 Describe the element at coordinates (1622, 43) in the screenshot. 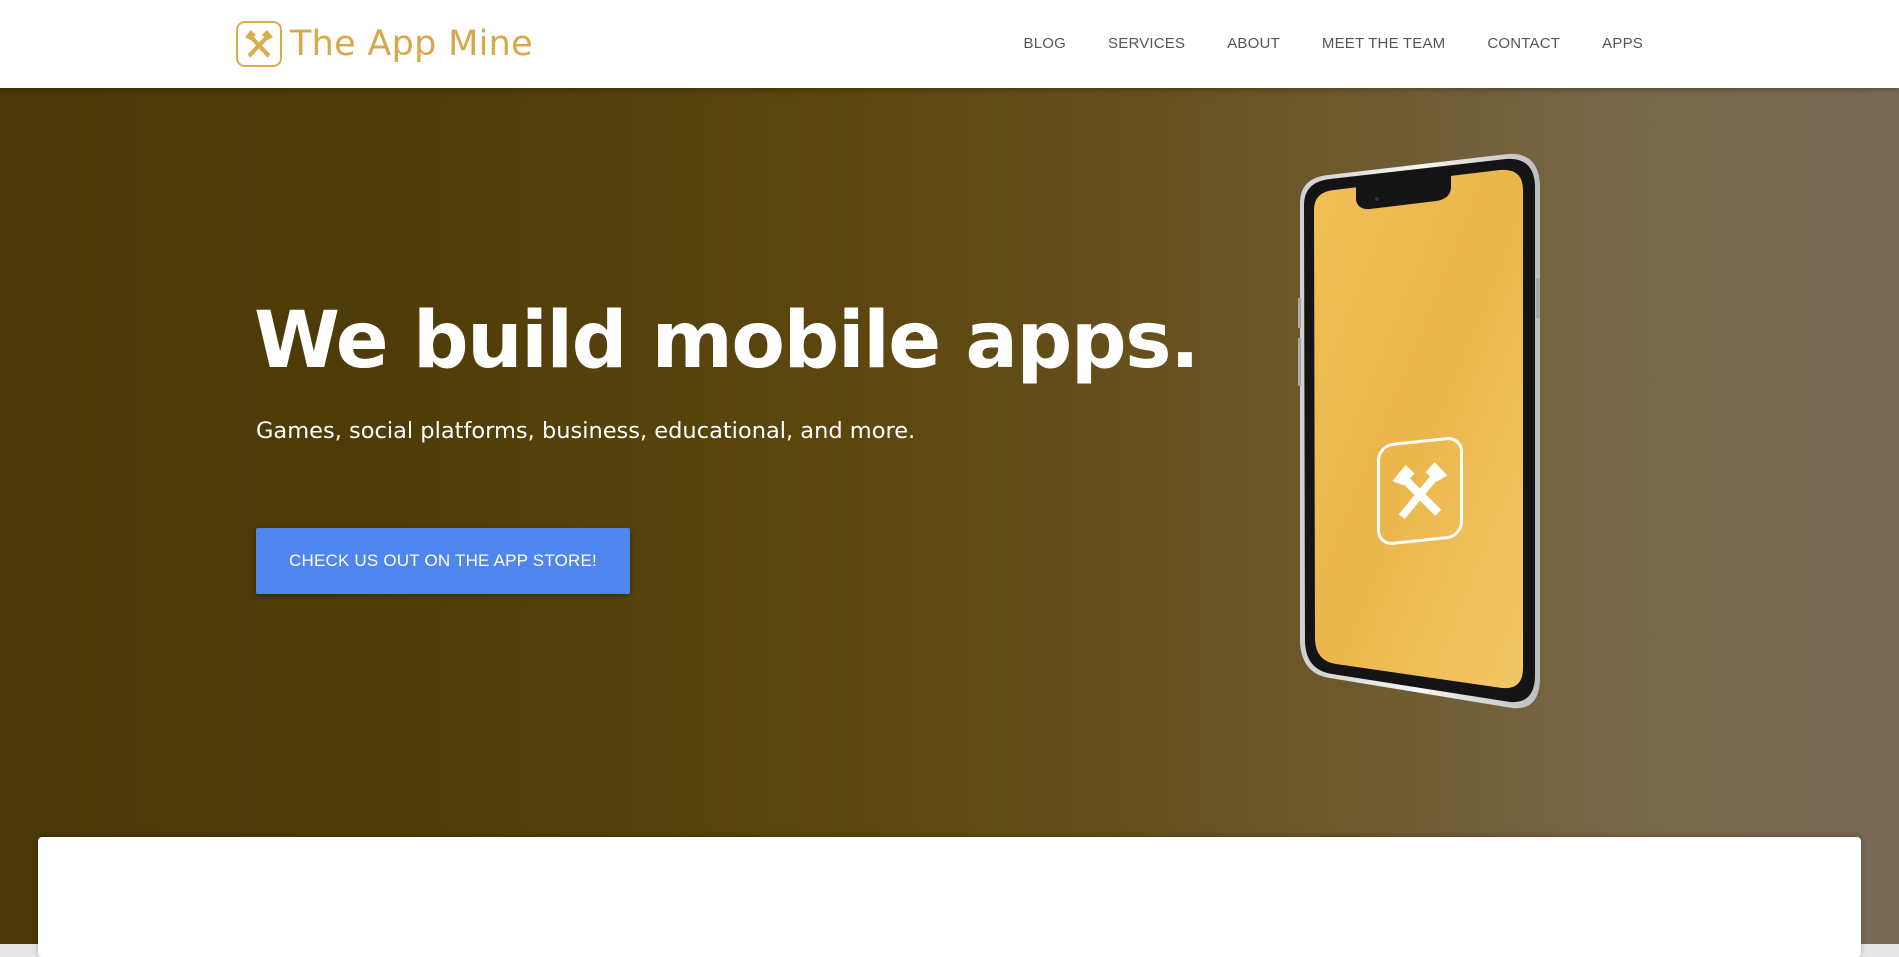

I see `nav-item-apps: APPS` at that location.